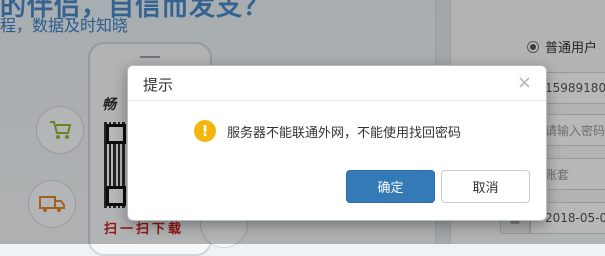 This screenshot has height=256, width=605. Describe the element at coordinates (390, 186) in the screenshot. I see `confirm-button: 确定` at that location.